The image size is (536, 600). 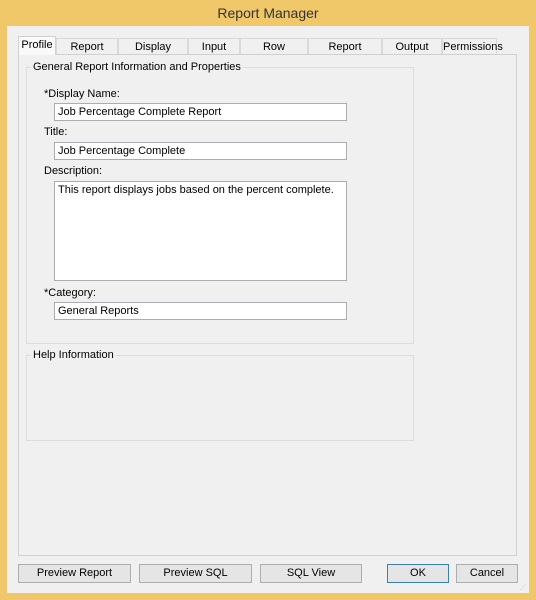 What do you see at coordinates (345, 53) in the screenshot?
I see `tab-report-sections: Report Sections` at bounding box center [345, 53].